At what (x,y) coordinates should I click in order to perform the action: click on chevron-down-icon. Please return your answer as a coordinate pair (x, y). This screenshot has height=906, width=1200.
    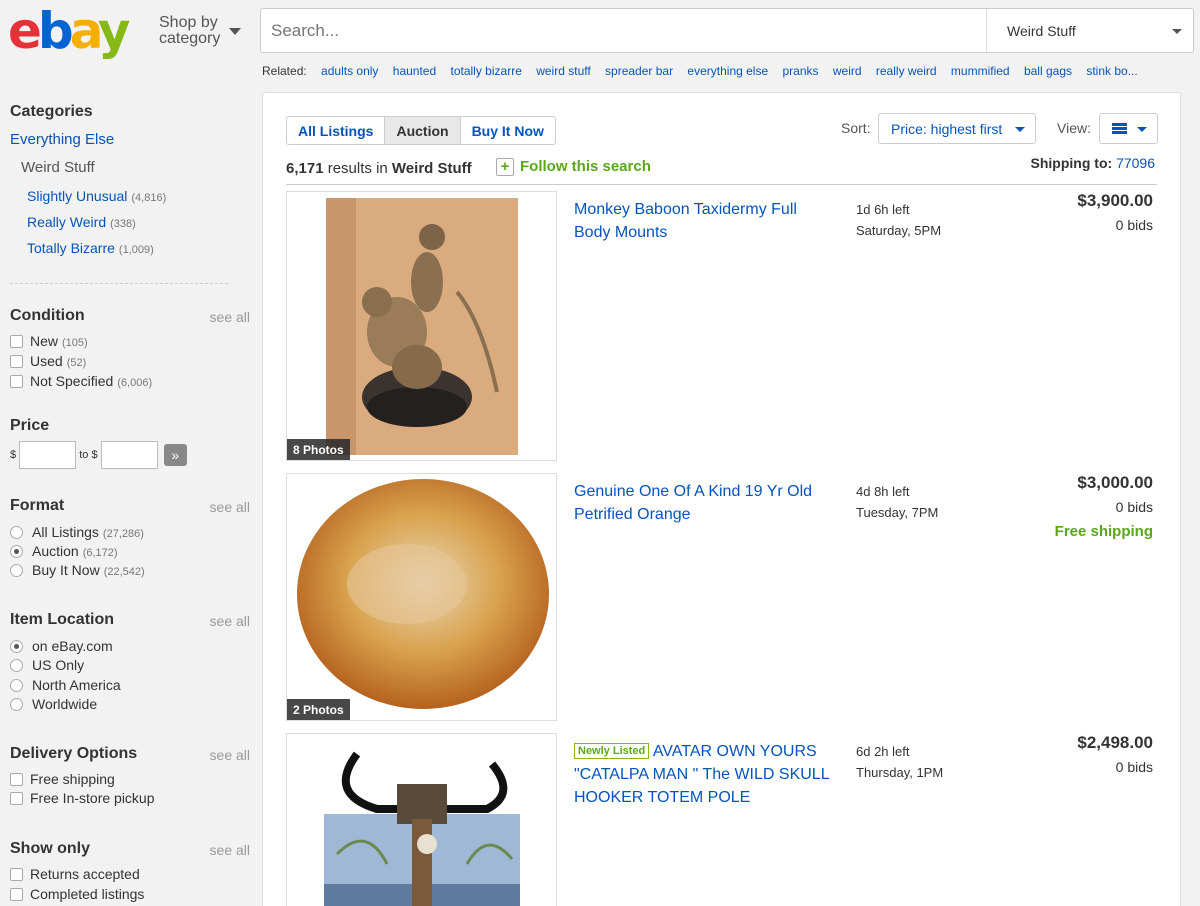
    Looking at the image, I should click on (235, 31).